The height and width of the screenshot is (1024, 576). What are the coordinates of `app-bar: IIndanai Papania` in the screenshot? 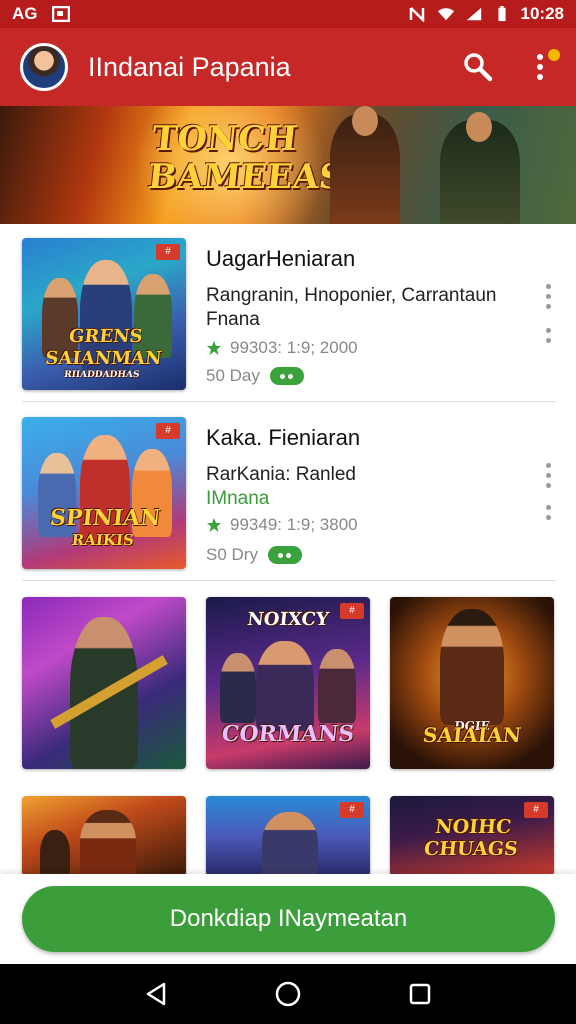 It's located at (288, 67).